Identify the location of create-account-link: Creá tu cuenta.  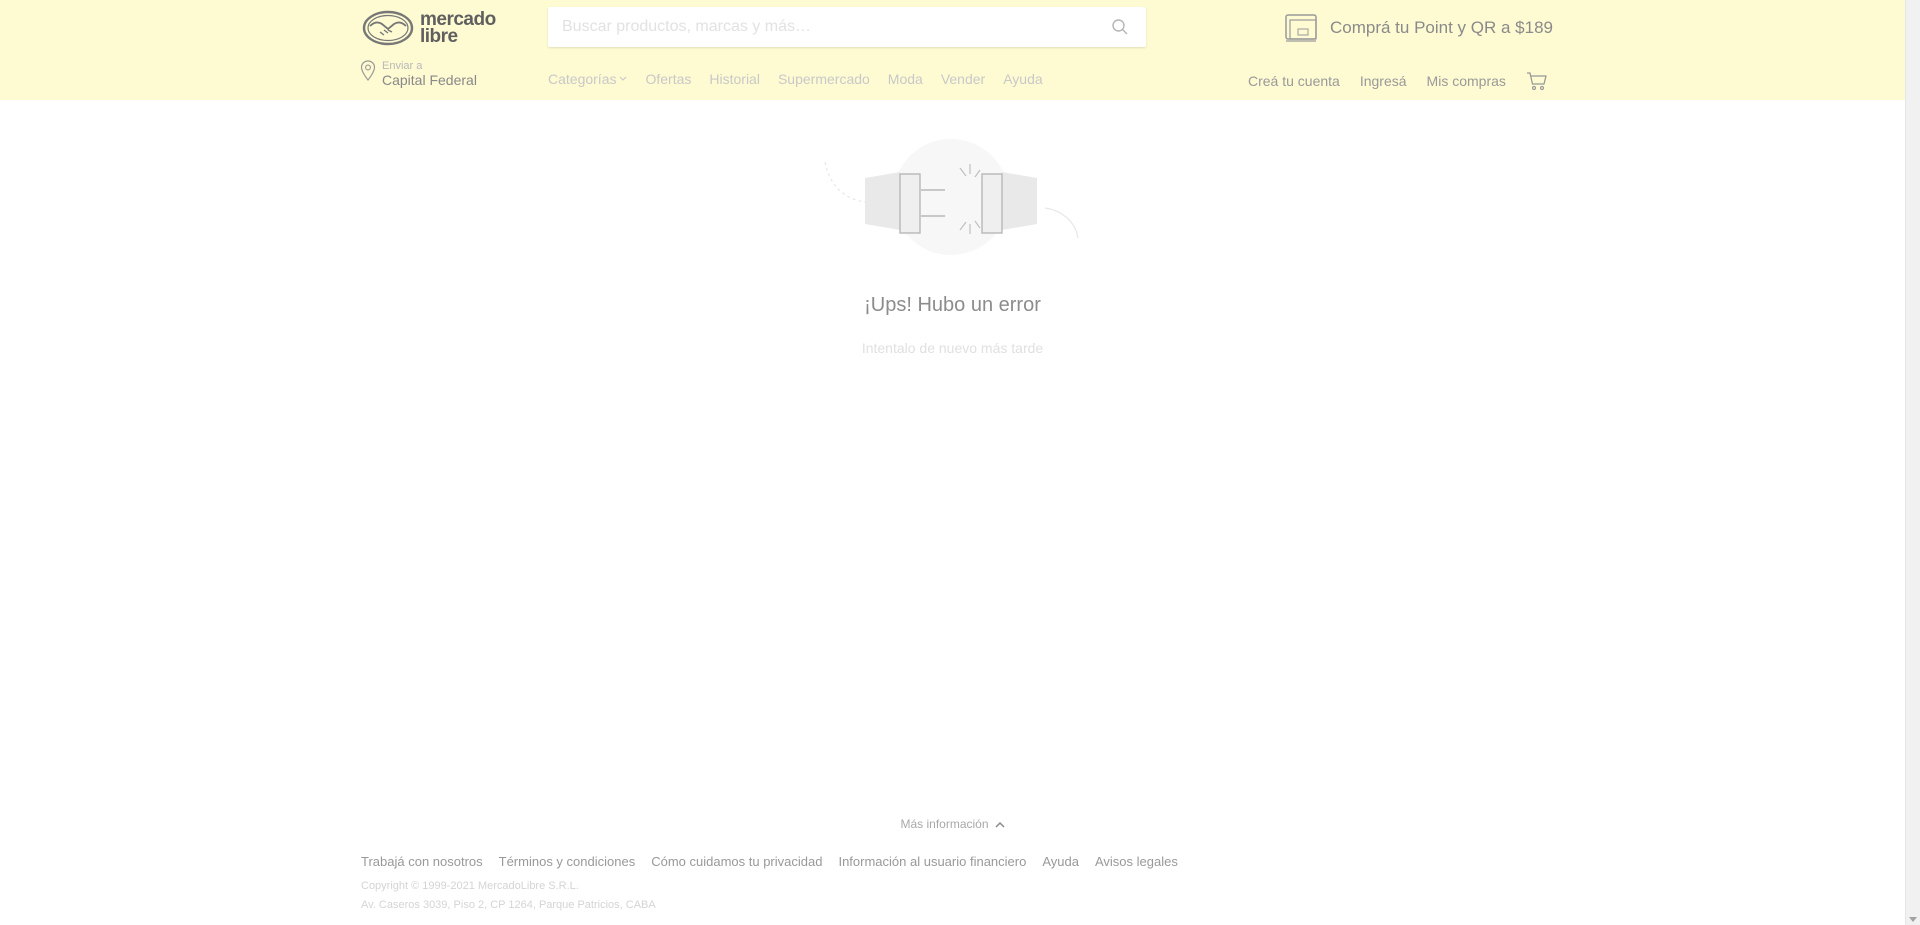
(1294, 81).